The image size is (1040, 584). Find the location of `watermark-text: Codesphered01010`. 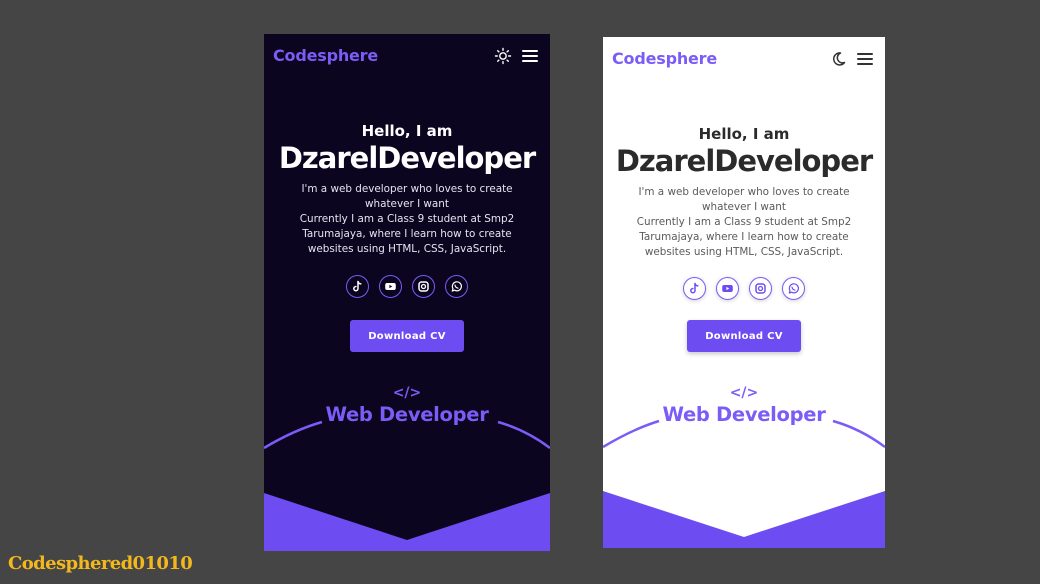

watermark-text: Codesphered01010 is located at coordinates (100, 563).